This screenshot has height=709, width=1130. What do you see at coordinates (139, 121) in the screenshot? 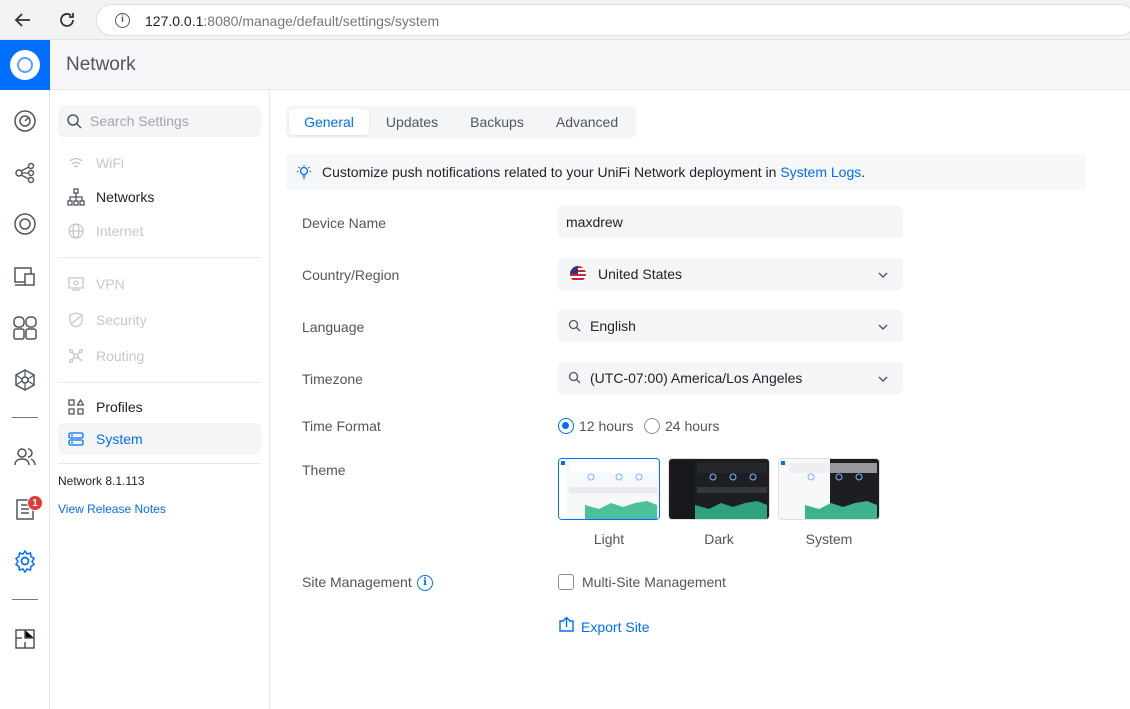
I see `search-placeholder: Search Settings` at bounding box center [139, 121].